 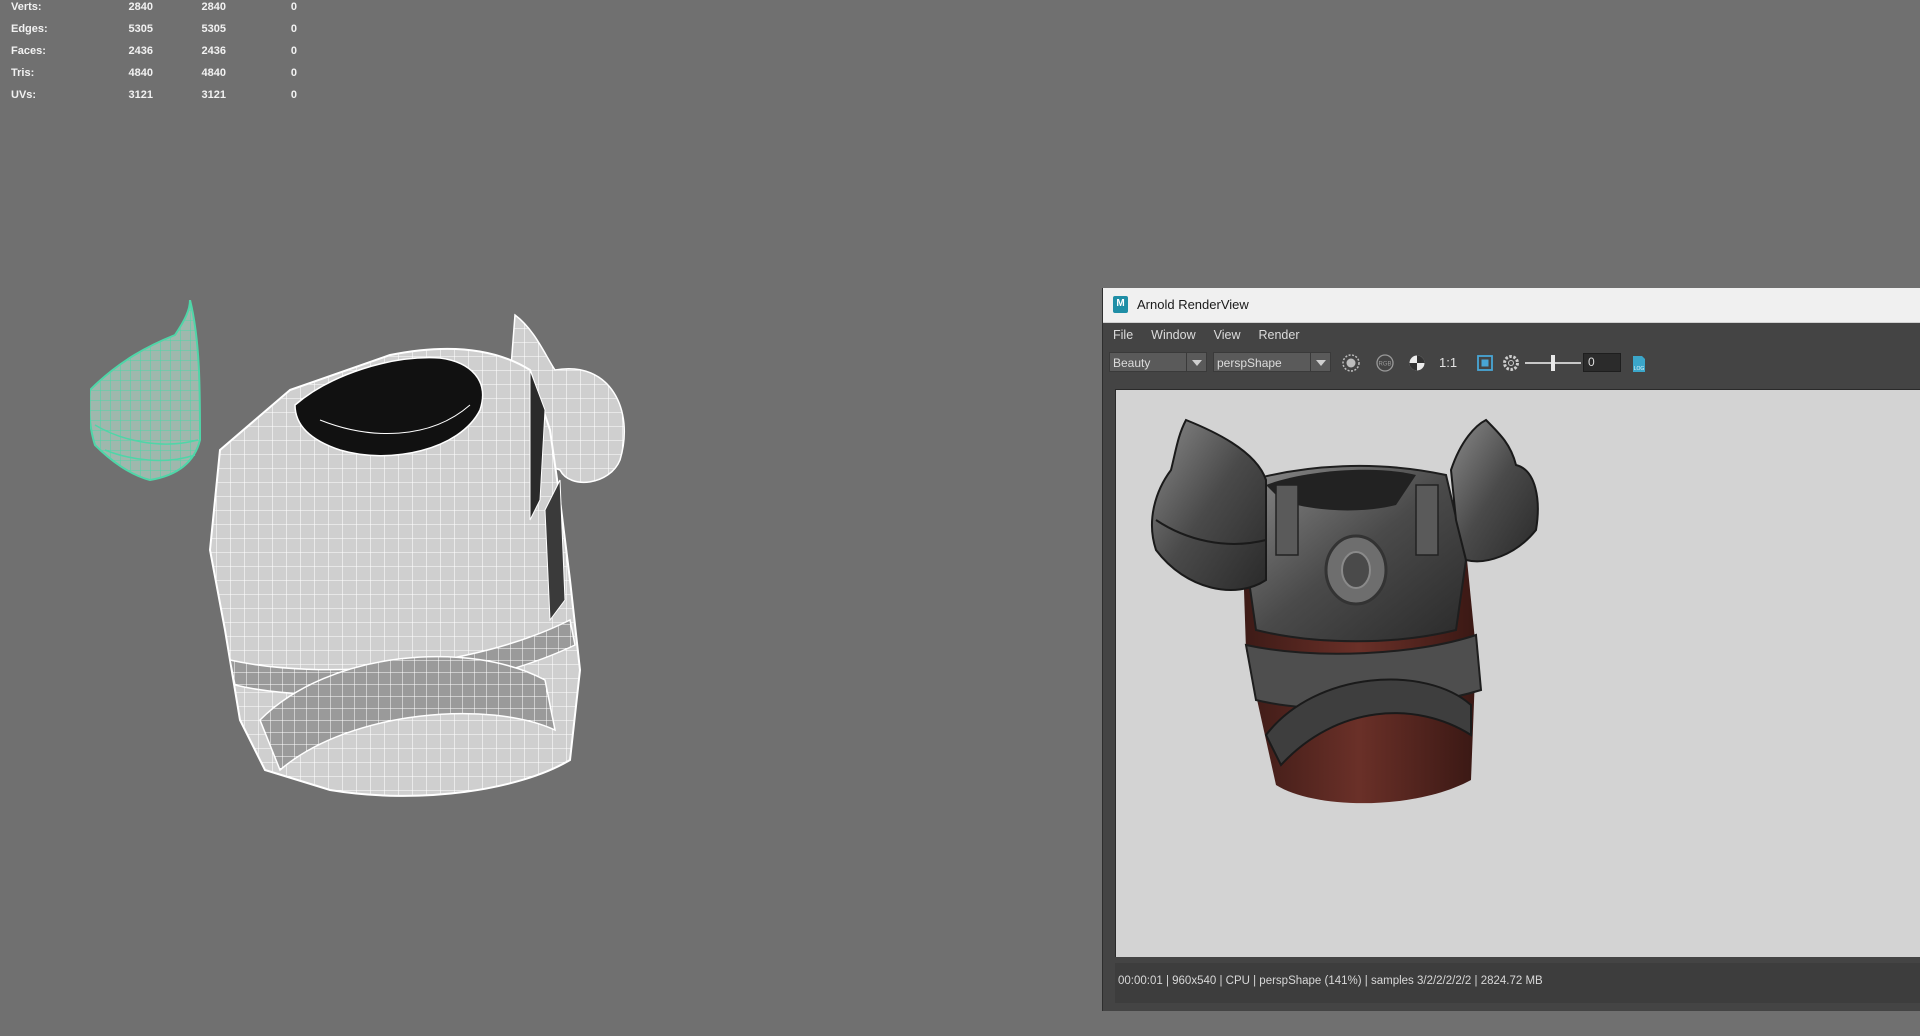 I want to click on camera-select: perspShape, so click(x=1272, y=362).